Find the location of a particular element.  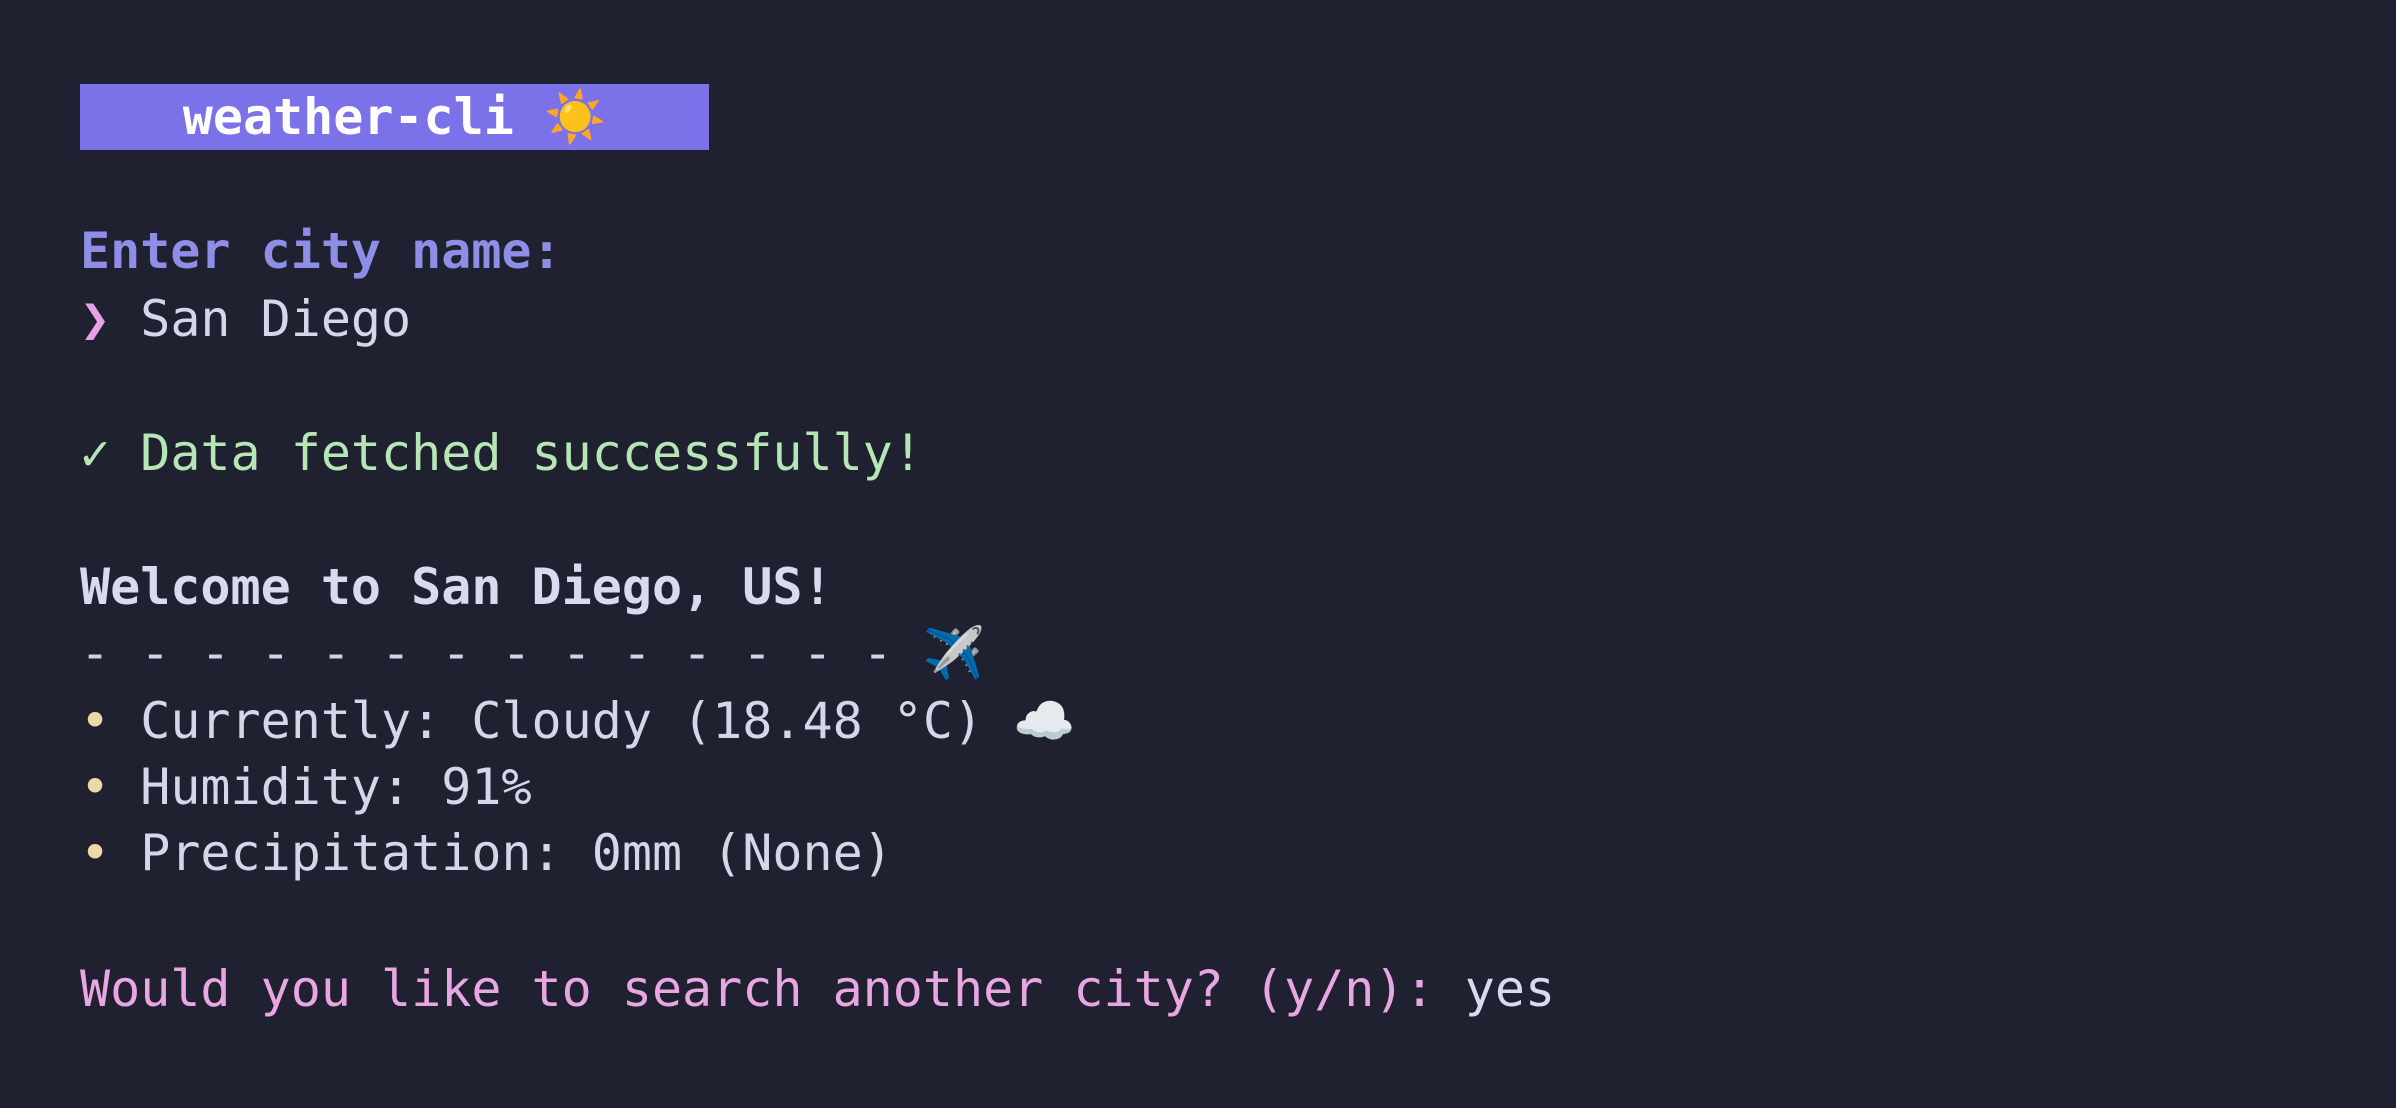

app-title-badge: weather-cli ☀️ is located at coordinates (394, 117).